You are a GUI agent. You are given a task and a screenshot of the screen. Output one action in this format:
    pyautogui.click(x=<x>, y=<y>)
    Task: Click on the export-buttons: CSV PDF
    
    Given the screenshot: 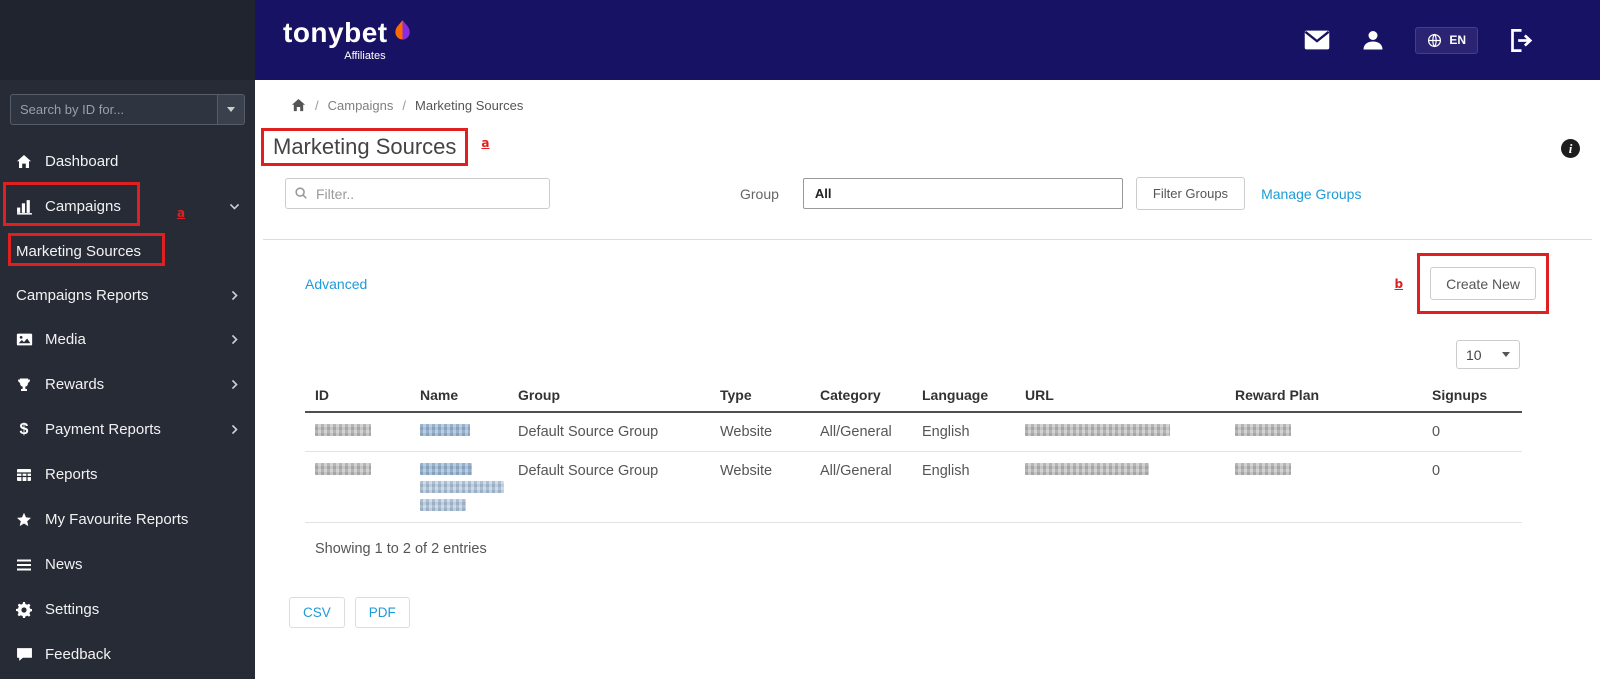 What is the action you would take?
    pyautogui.click(x=944, y=612)
    